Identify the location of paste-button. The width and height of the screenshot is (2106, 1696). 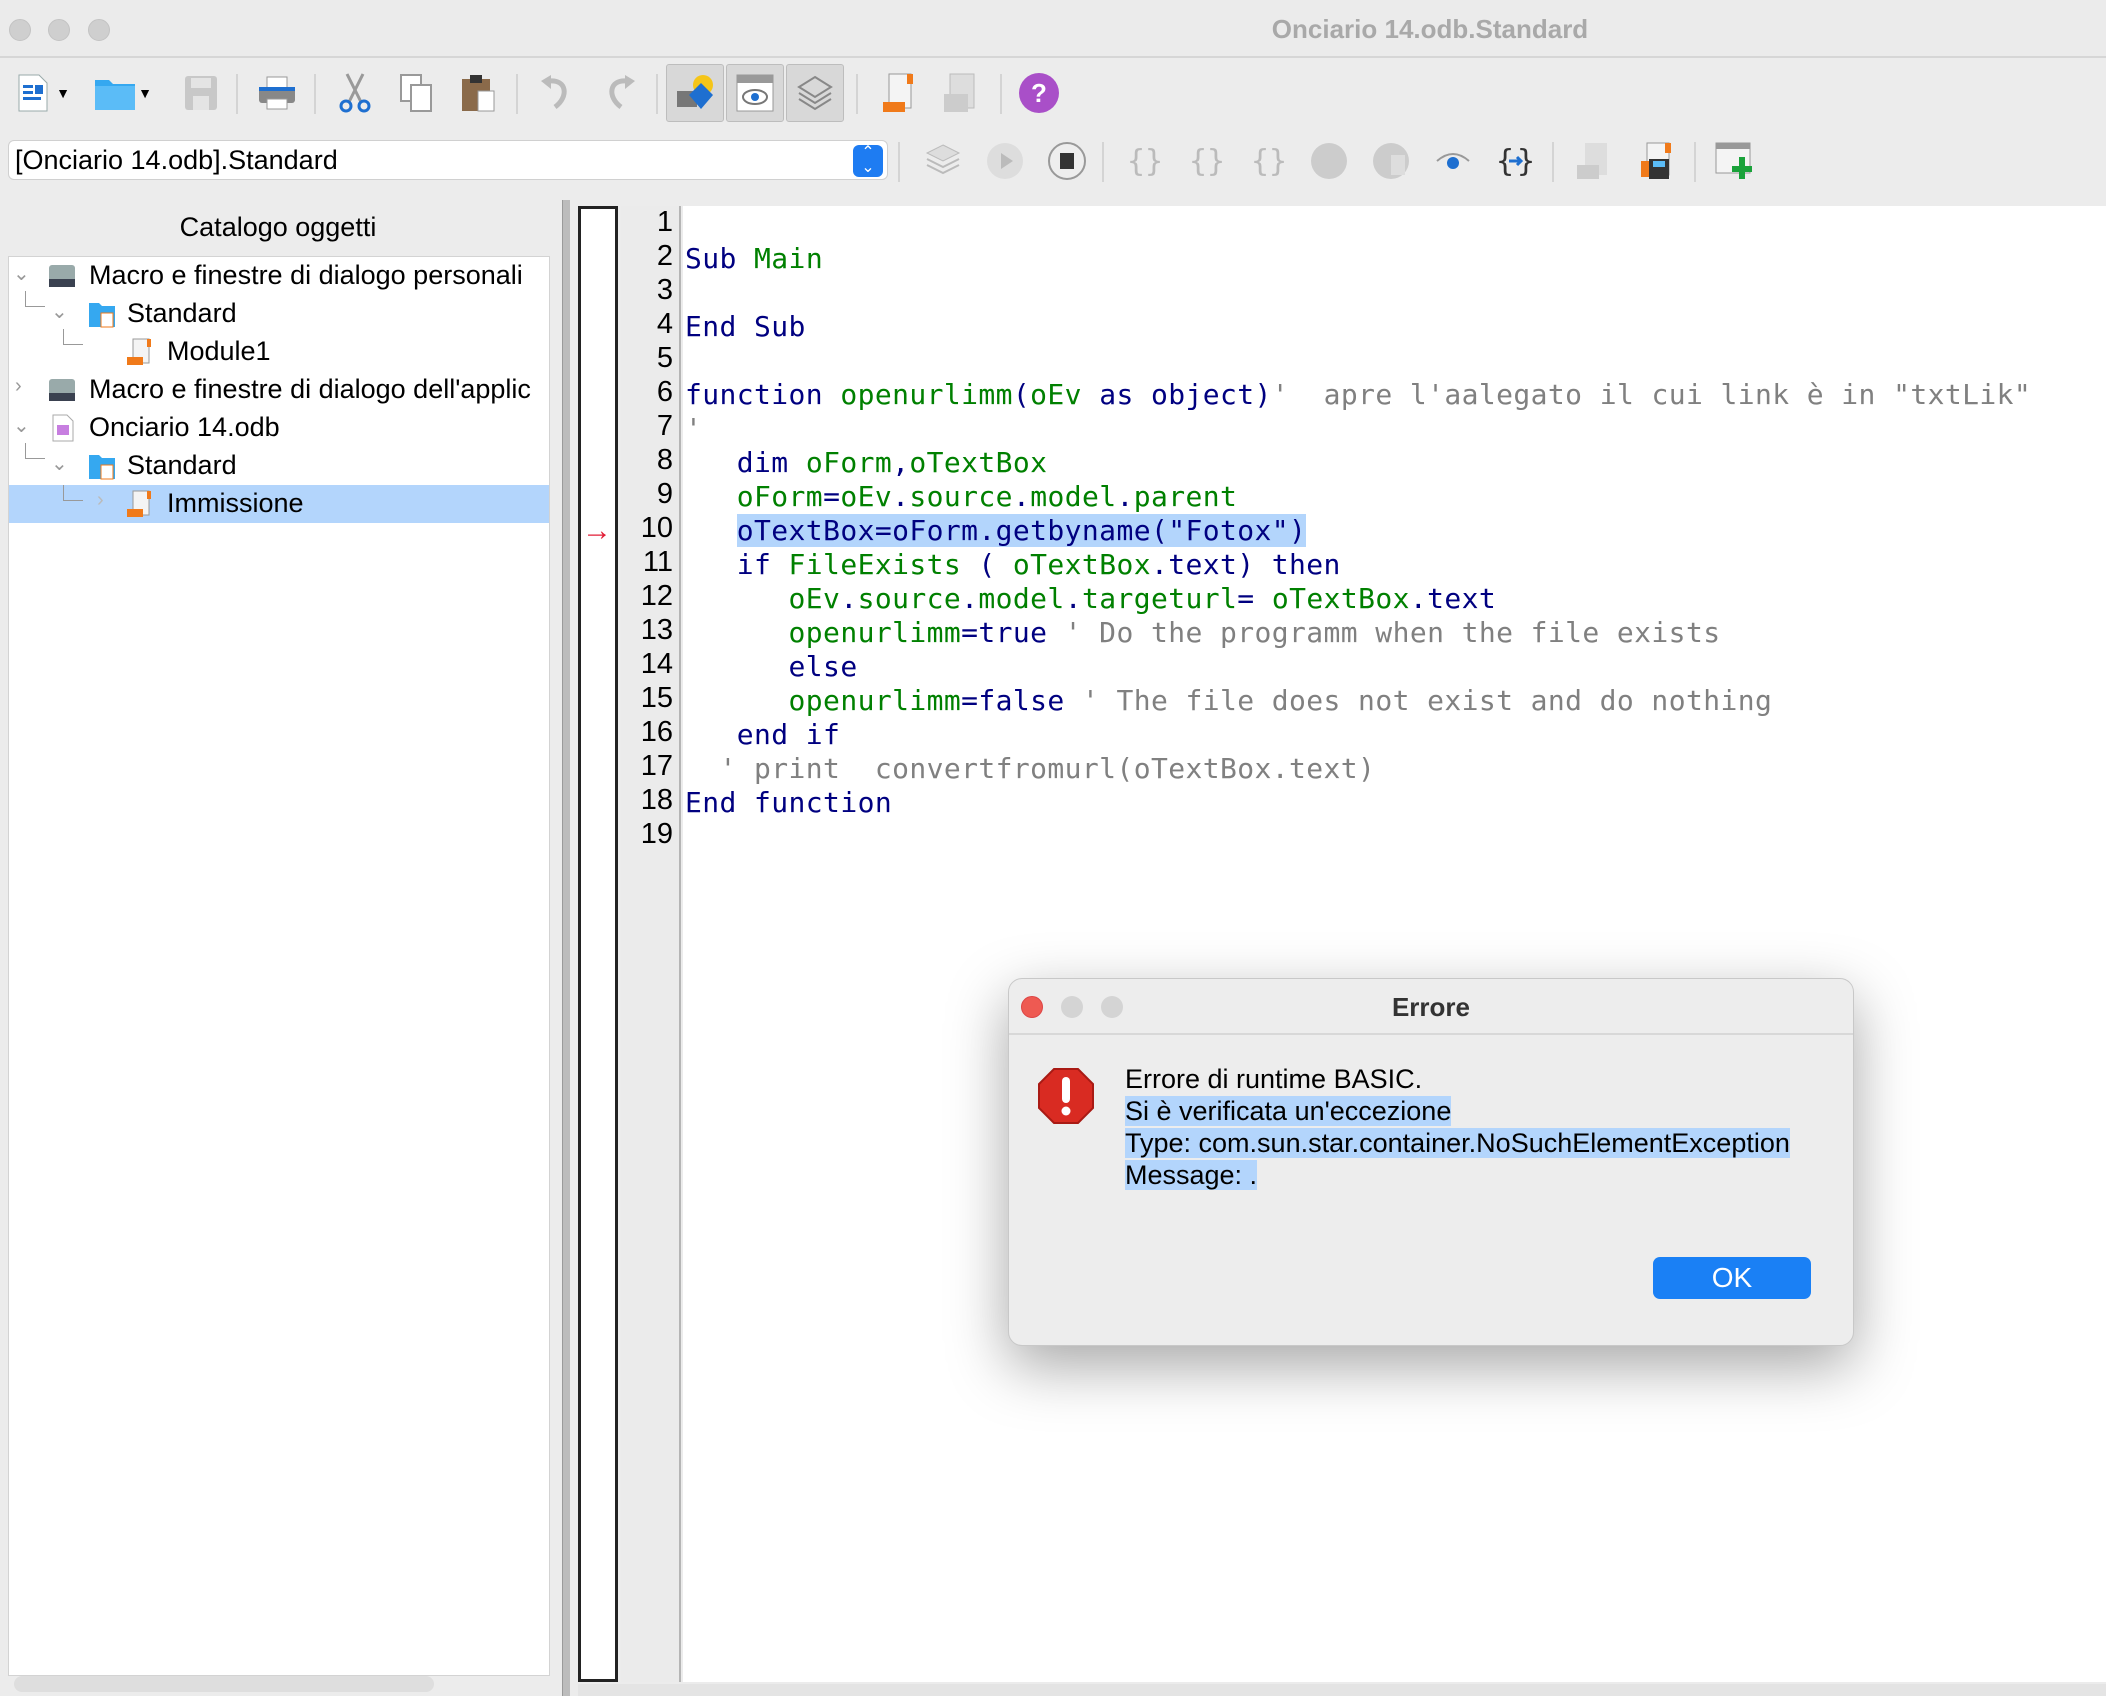
(479, 93).